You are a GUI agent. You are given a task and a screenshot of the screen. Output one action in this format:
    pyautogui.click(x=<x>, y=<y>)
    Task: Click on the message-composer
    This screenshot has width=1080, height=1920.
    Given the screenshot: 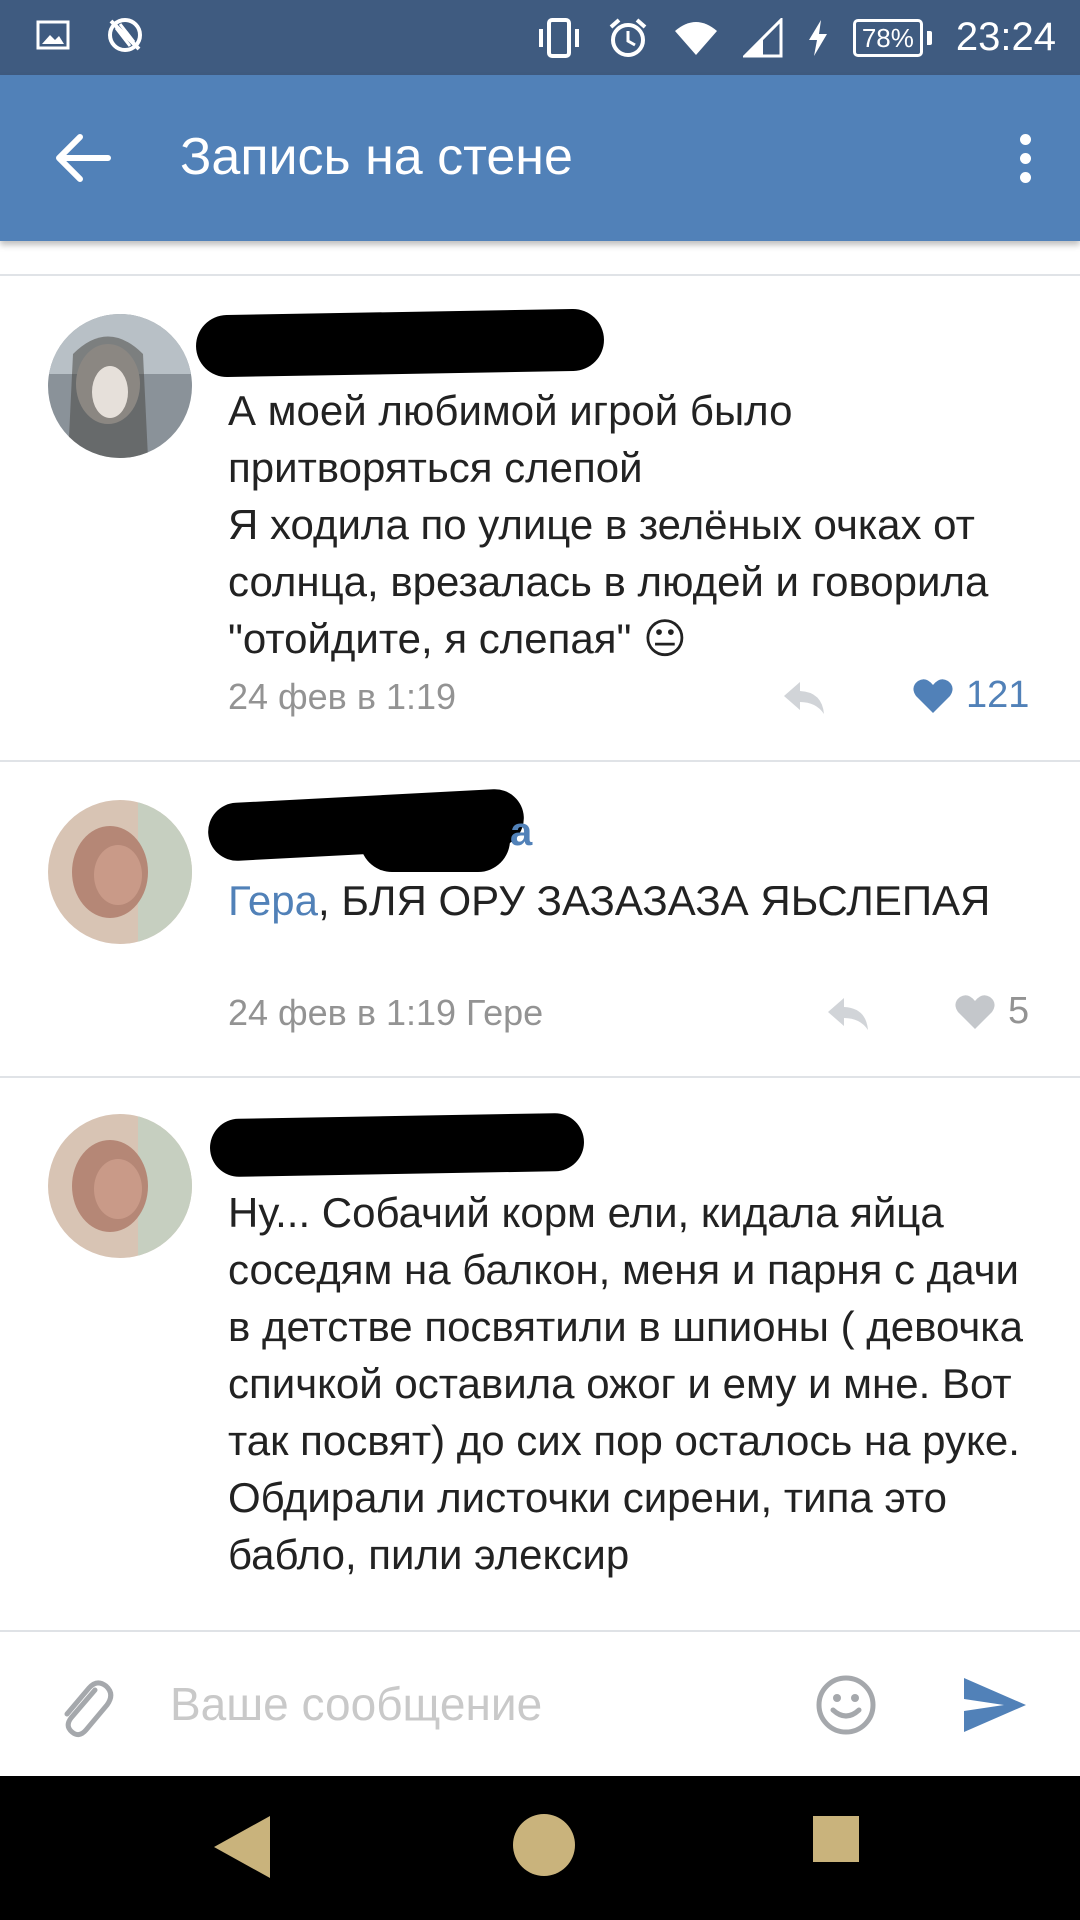 What is the action you would take?
    pyautogui.click(x=540, y=1703)
    